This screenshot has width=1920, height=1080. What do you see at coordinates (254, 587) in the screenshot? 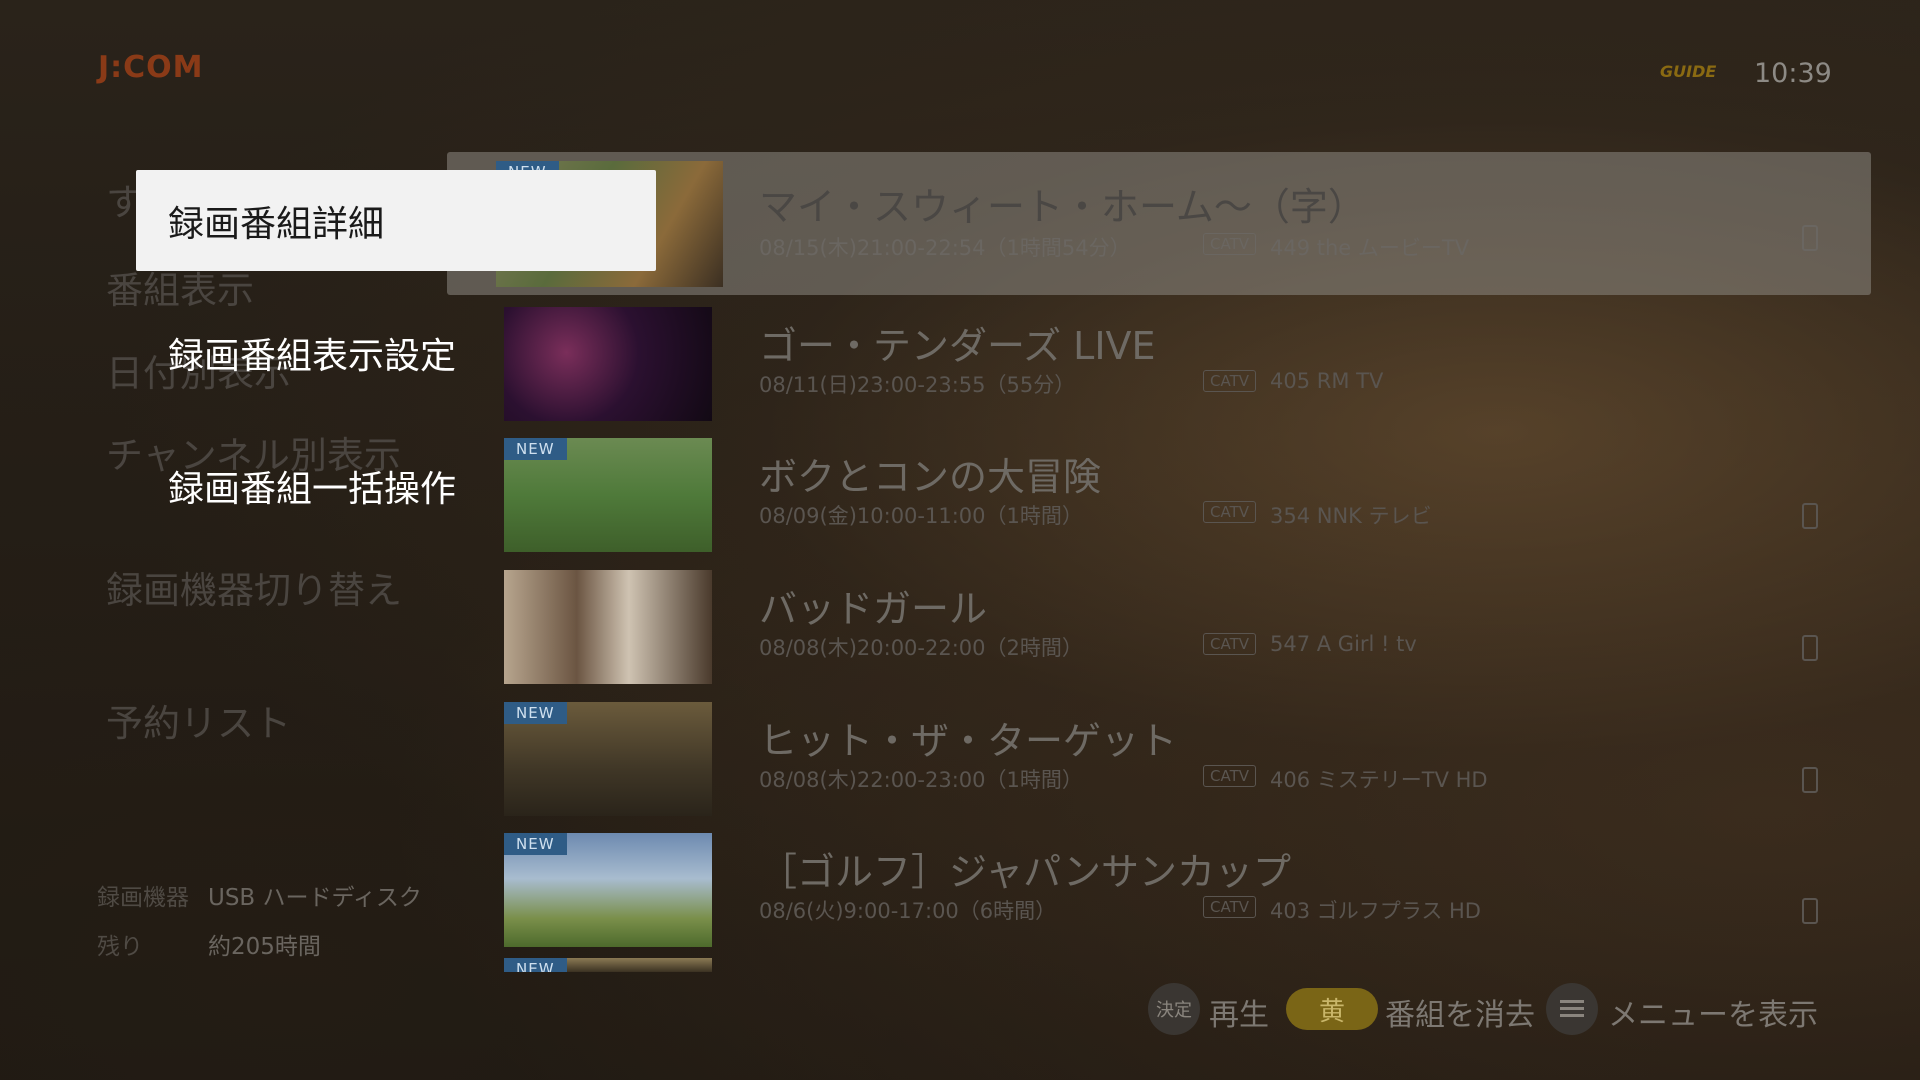
I see `sidebar-item-switch-device: 録画機器切り替え` at bounding box center [254, 587].